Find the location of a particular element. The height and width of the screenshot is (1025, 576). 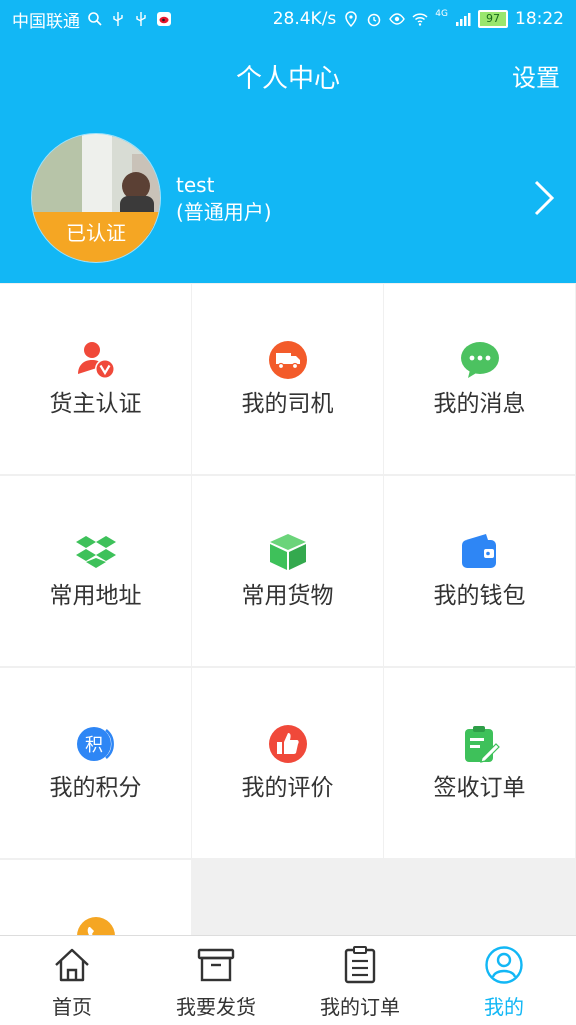

shipper-verify-icon is located at coordinates (96, 360).